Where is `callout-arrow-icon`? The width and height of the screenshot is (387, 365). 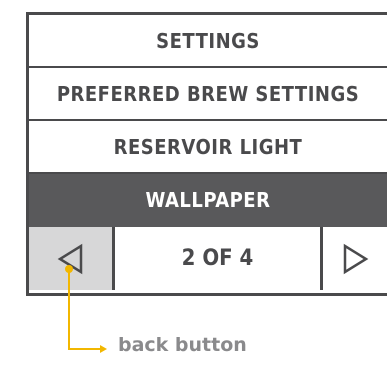
callout-arrow-icon is located at coordinates (103, 349).